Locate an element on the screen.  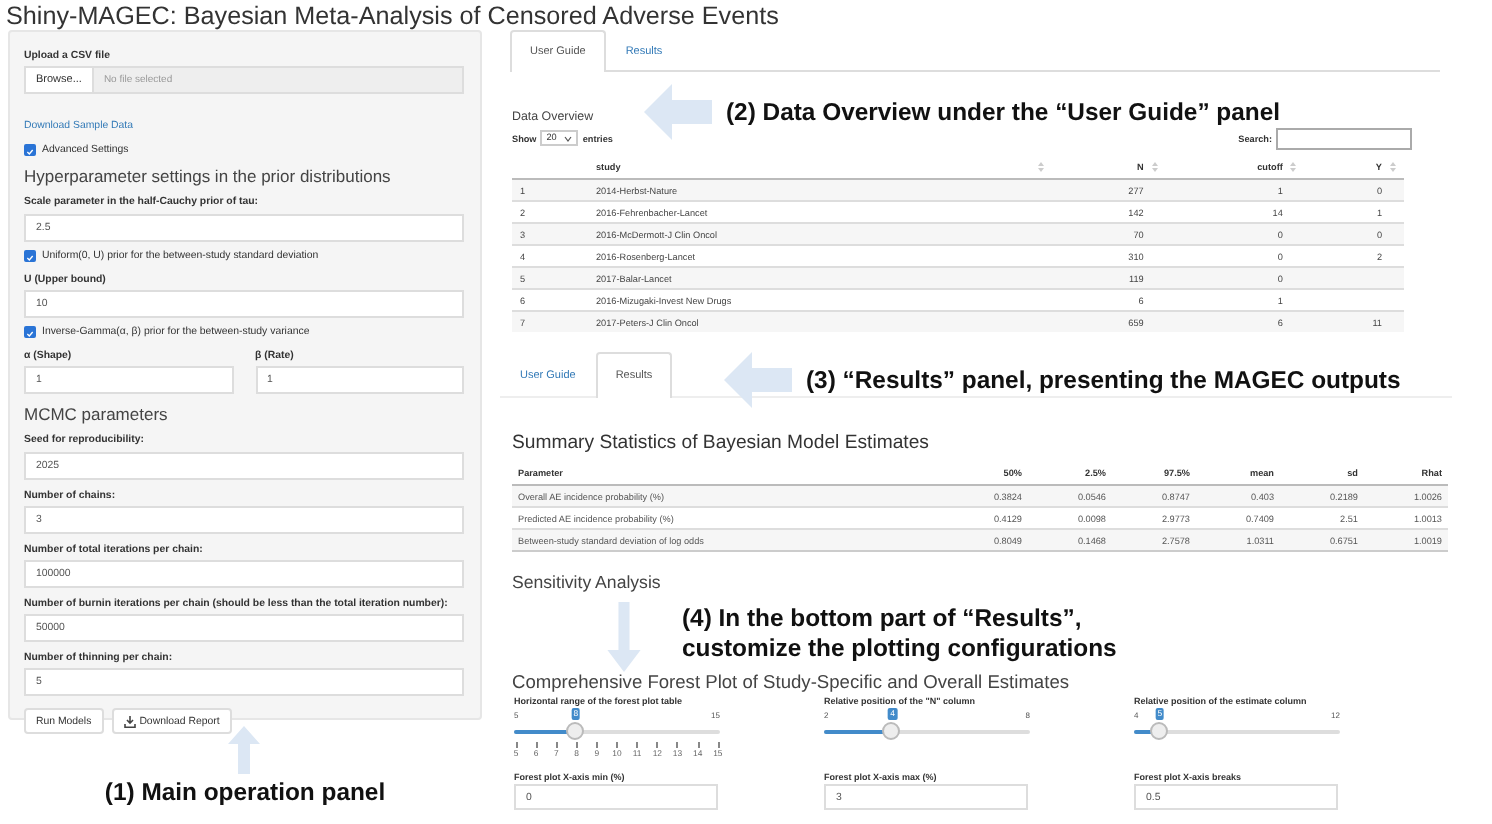
annotation-text: (2) Data Overview under the “User Guide” panel is located at coordinates (1003, 112).